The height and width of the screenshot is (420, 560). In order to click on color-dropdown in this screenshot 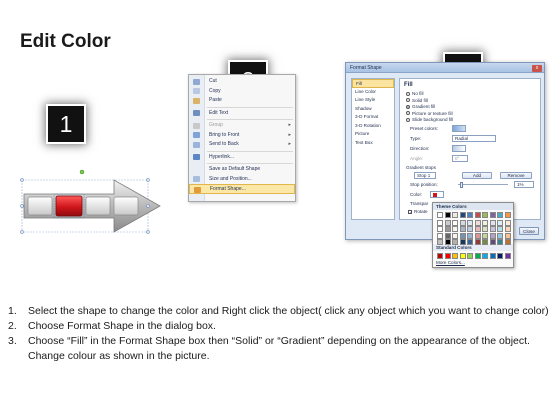, I will do `click(437, 194)`.